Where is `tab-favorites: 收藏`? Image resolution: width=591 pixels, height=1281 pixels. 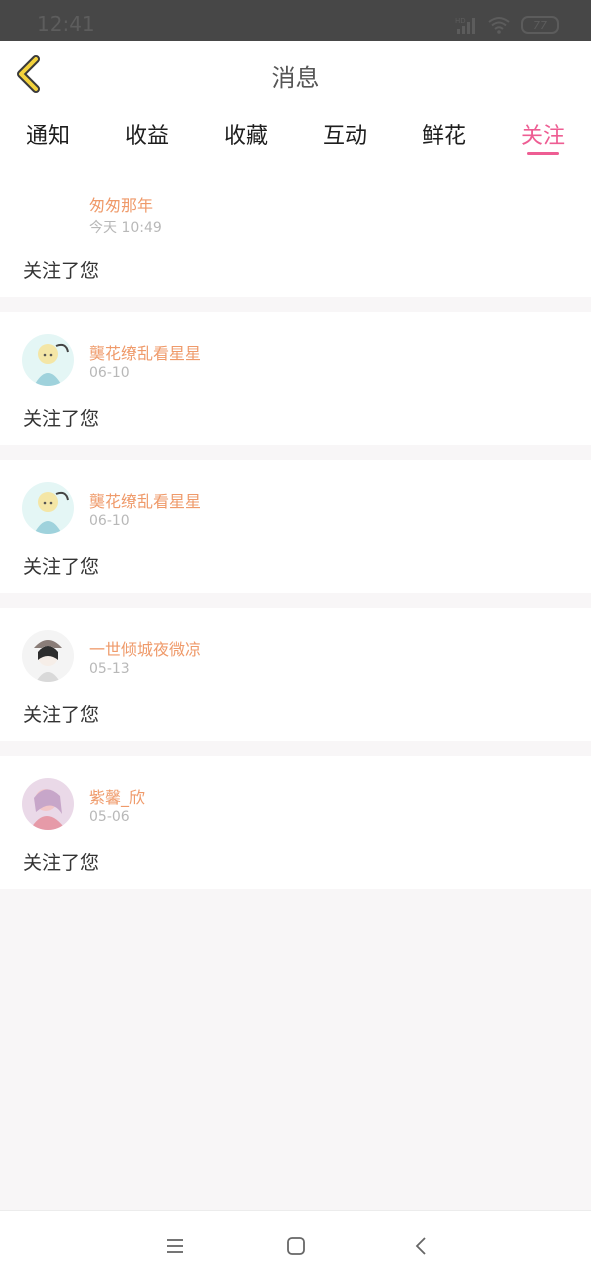
tab-favorites: 收藏 is located at coordinates (246, 134).